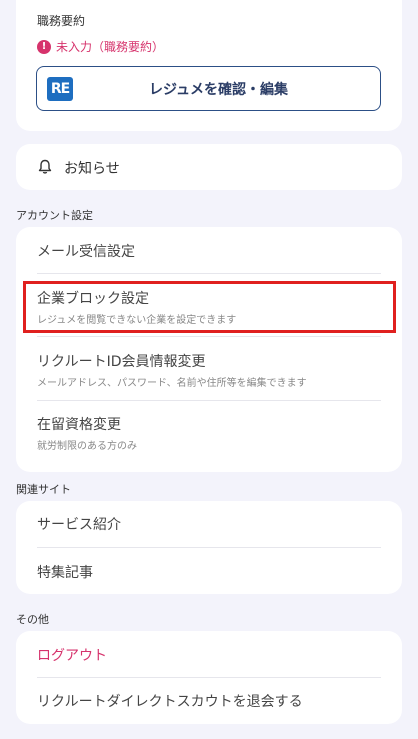 Image resolution: width=418 pixels, height=739 pixels. What do you see at coordinates (45, 166) in the screenshot?
I see `bell-icon` at bounding box center [45, 166].